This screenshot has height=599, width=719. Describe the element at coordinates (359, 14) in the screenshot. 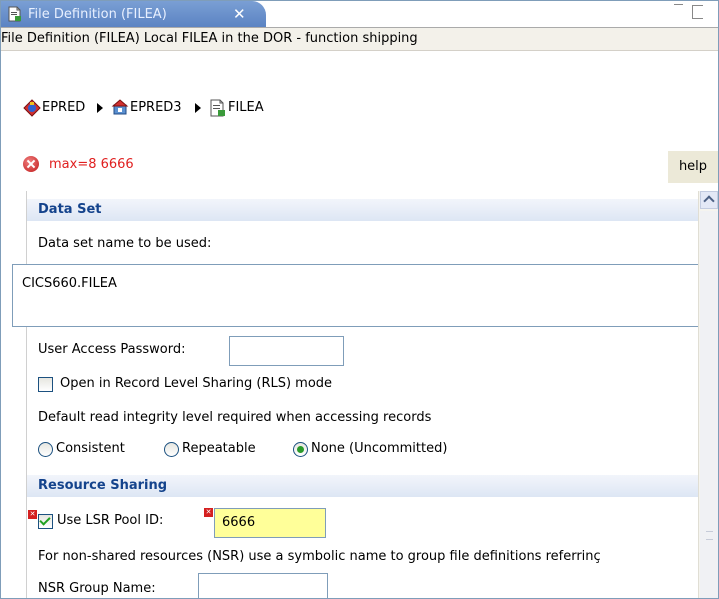

I see `tab-strip: File Definition (FILEA) ✕` at that location.